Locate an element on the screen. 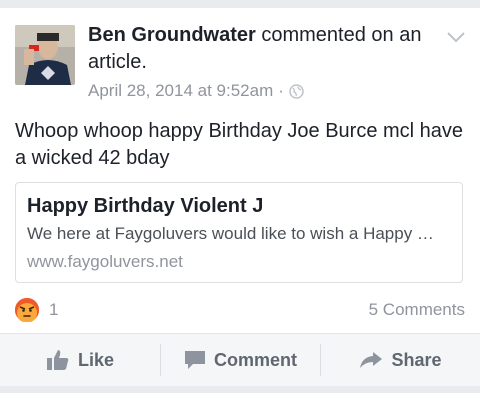  share-label: Share is located at coordinates (416, 359).